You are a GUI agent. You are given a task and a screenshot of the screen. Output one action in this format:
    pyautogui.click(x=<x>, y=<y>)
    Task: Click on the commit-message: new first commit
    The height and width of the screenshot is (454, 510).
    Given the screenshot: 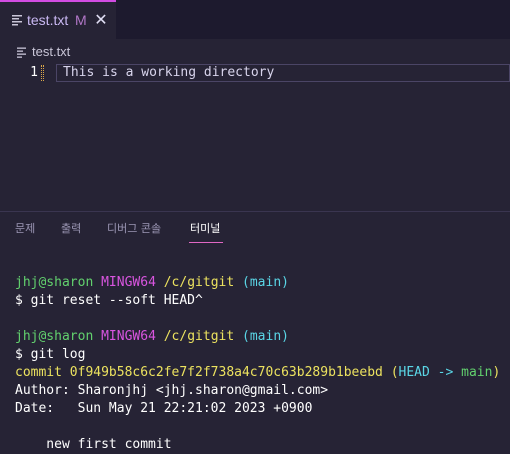 What is the action you would take?
    pyautogui.click(x=93, y=444)
    